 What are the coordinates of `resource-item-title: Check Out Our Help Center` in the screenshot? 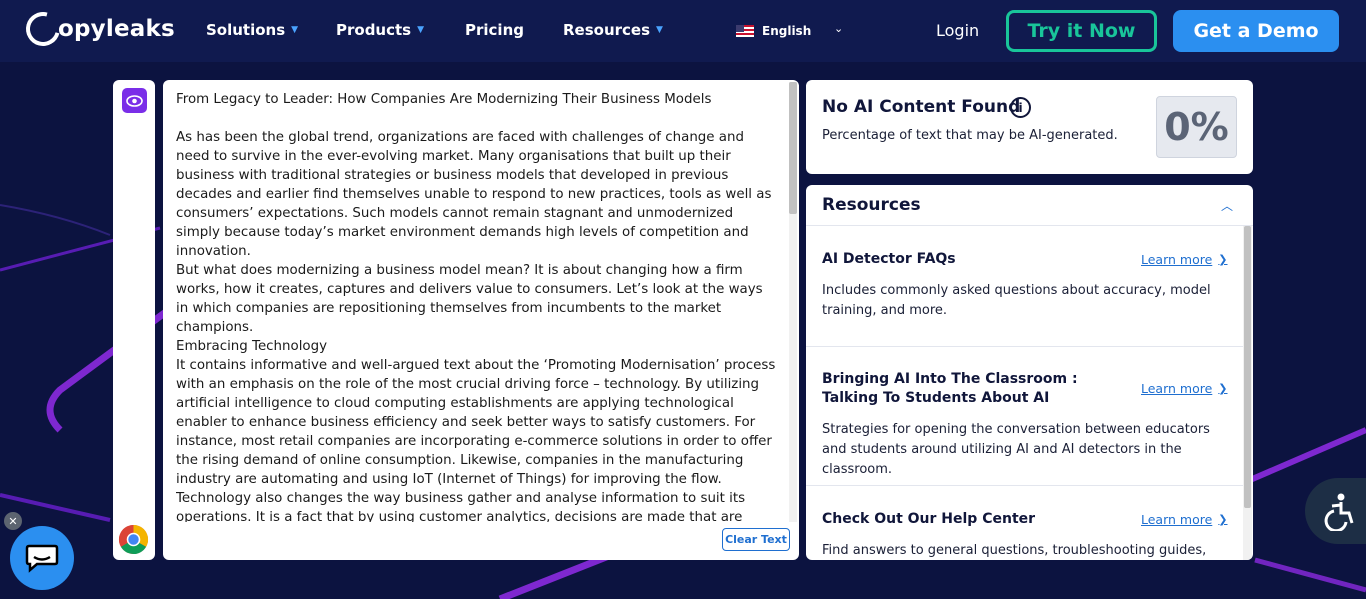 It's located at (929, 519).